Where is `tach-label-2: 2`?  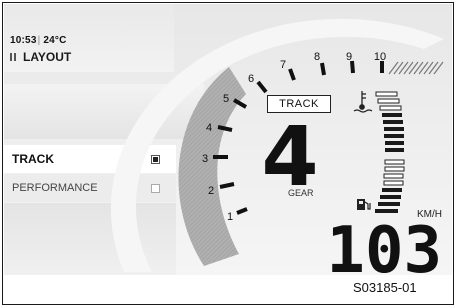 tach-label-2: 2 is located at coordinates (211, 191).